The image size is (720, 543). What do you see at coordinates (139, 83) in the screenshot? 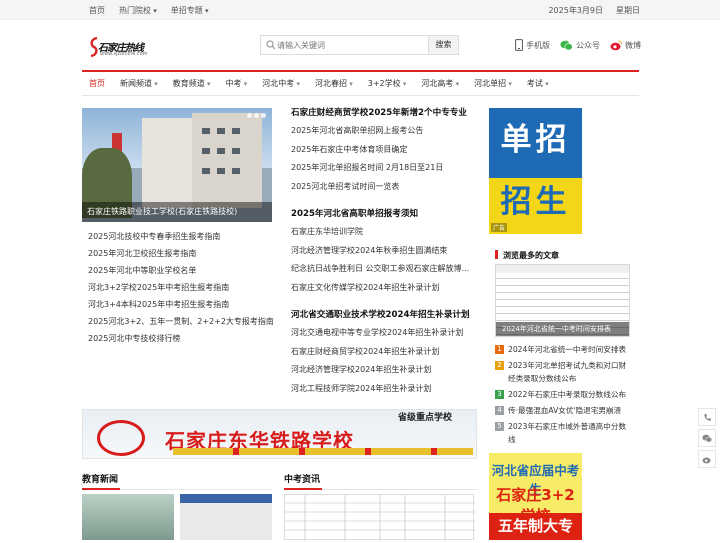
I see `nav-news: 新闻频道` at bounding box center [139, 83].